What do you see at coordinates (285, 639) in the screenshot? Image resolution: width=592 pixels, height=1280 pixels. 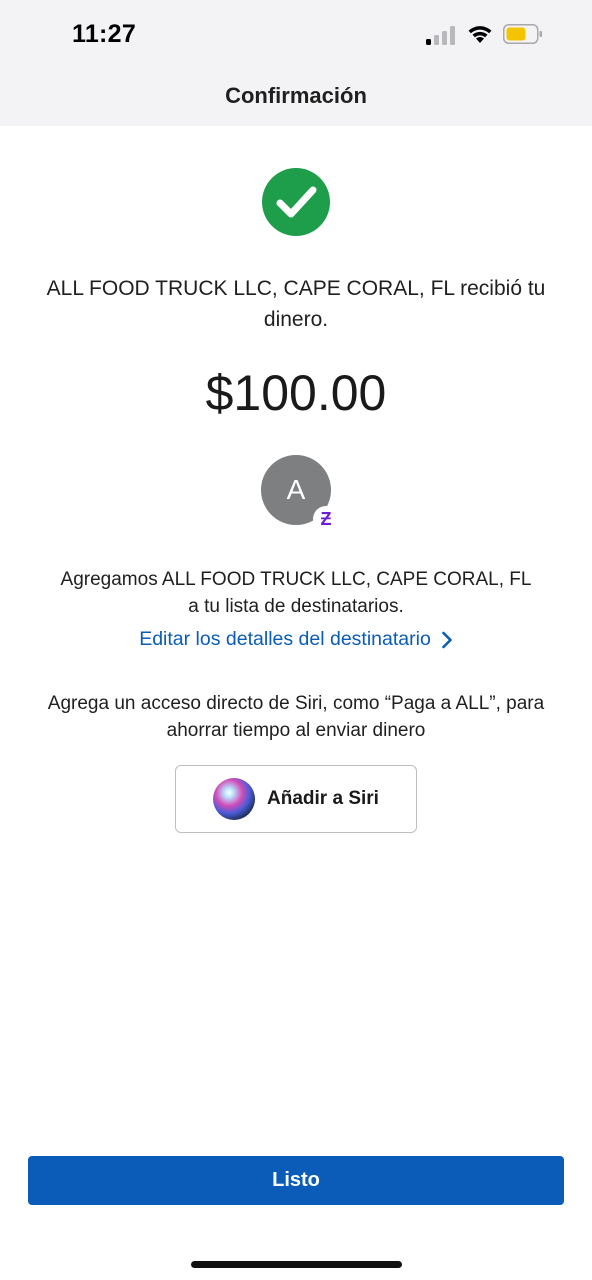 I see `edit-recipient-link-label: Editar los detalles del destinatario` at bounding box center [285, 639].